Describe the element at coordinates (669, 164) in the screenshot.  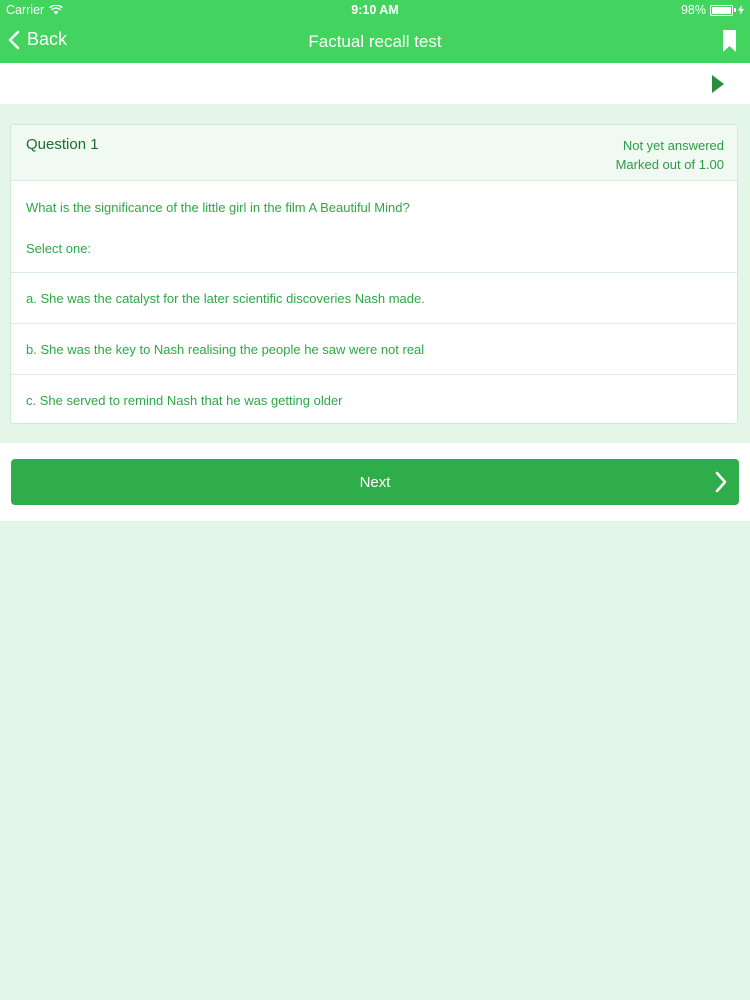
I see `question-marks: Marked out of 1.00` at that location.